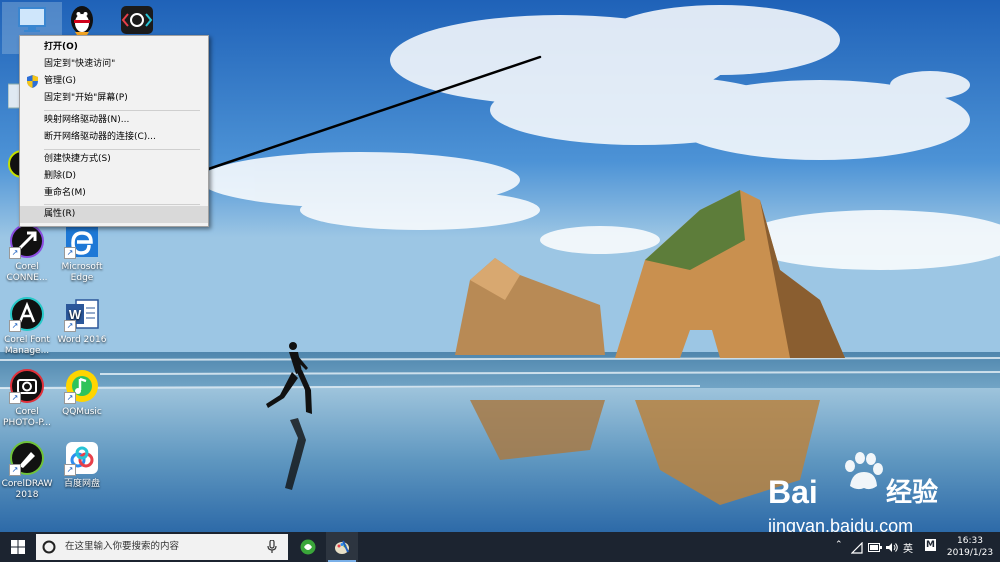  I want to click on start-button, so click(18, 547).